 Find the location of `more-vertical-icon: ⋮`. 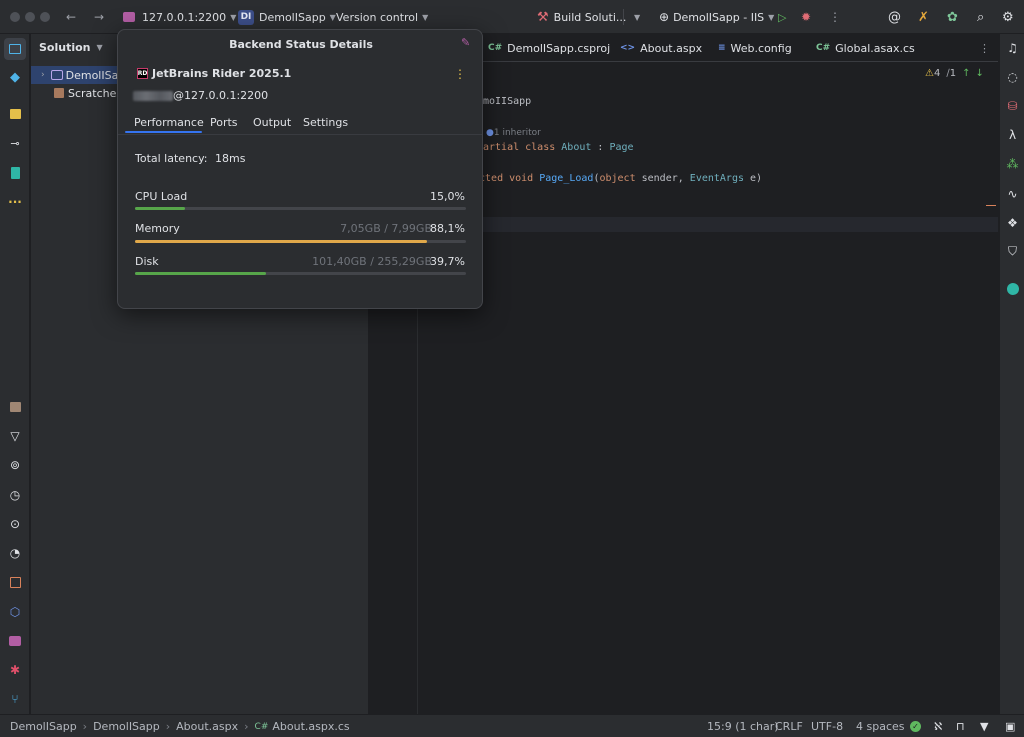

more-vertical-icon: ⋮ is located at coordinates (984, 48).